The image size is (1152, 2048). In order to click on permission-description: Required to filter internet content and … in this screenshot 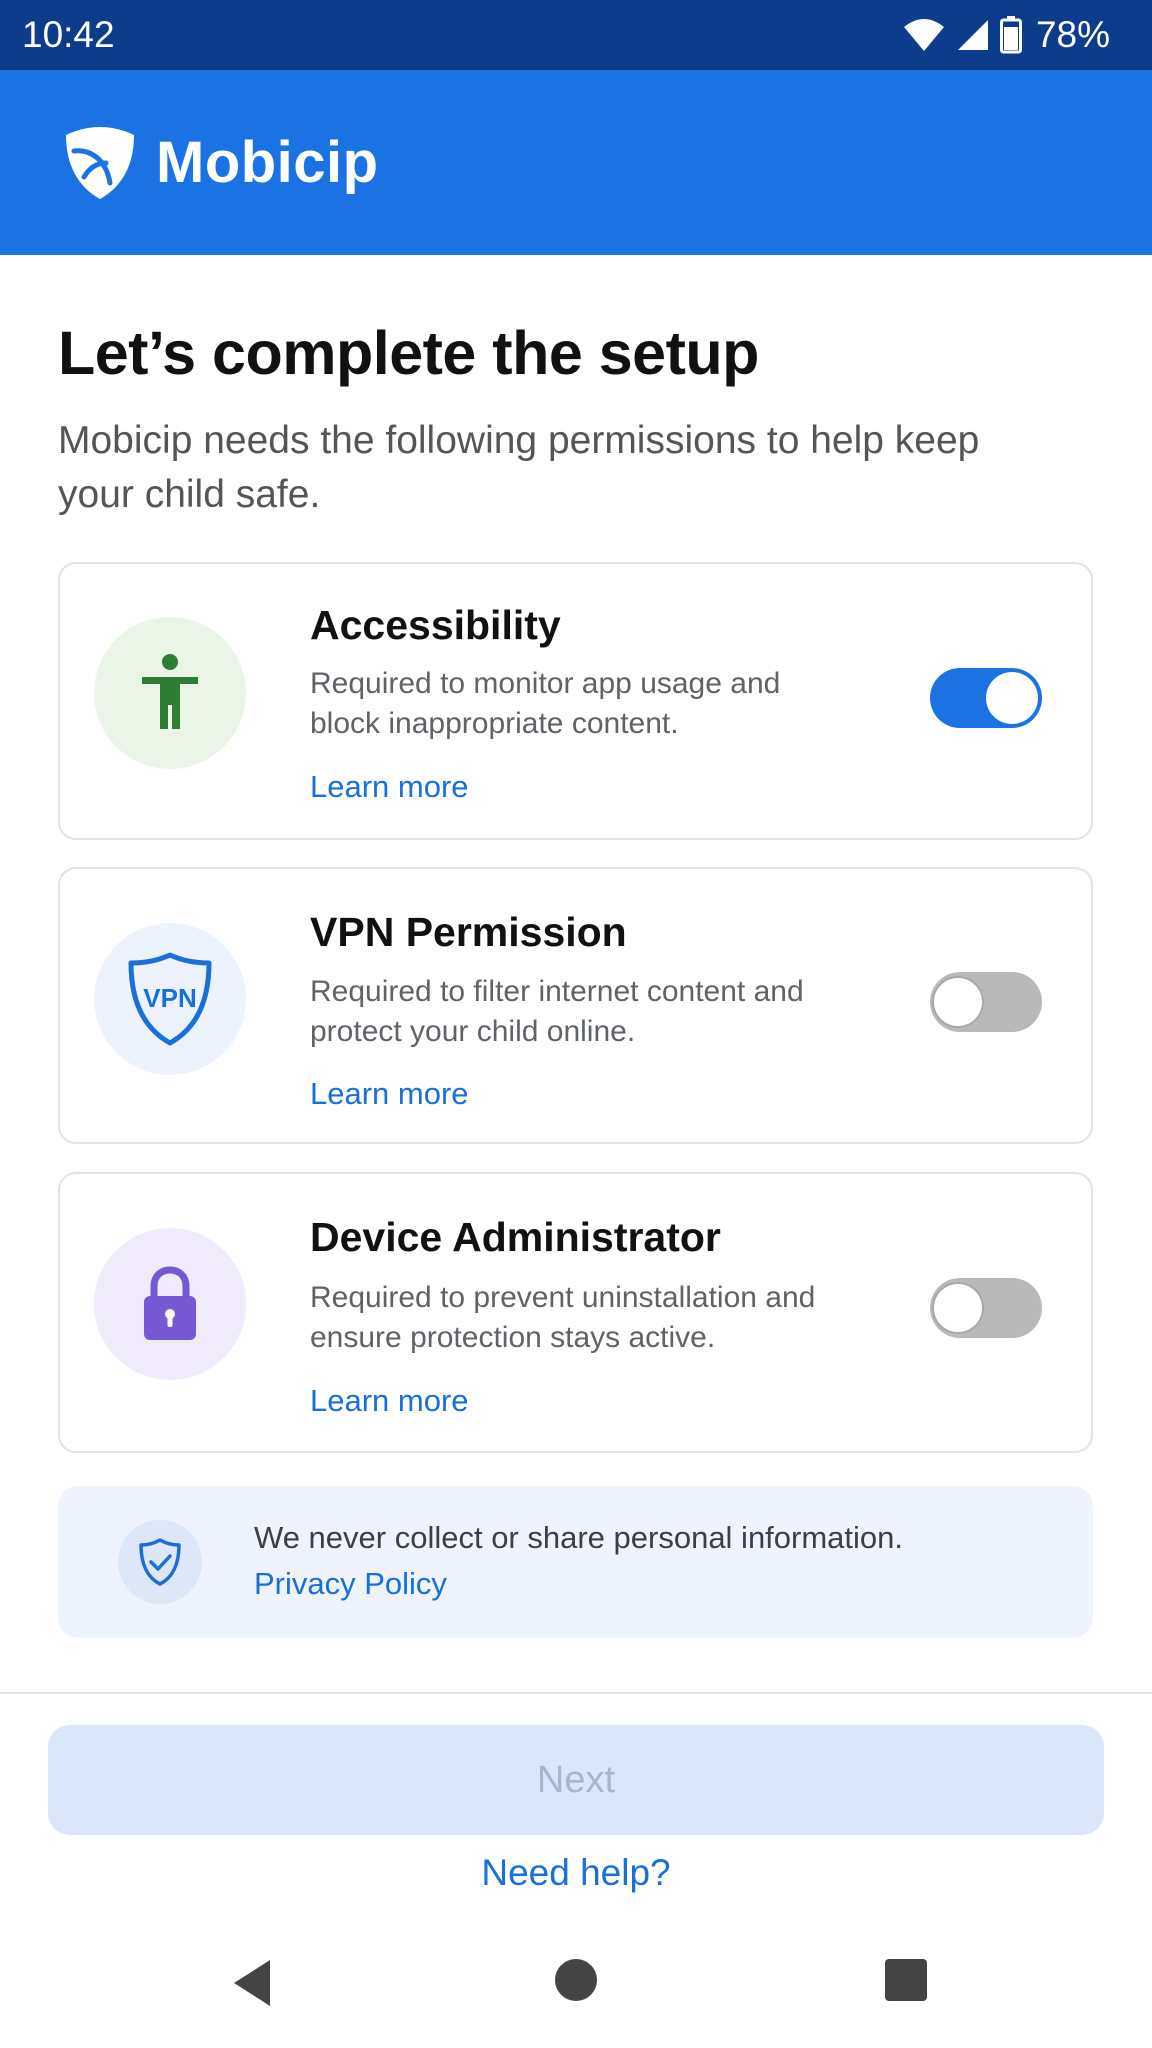, I will do `click(557, 1011)`.